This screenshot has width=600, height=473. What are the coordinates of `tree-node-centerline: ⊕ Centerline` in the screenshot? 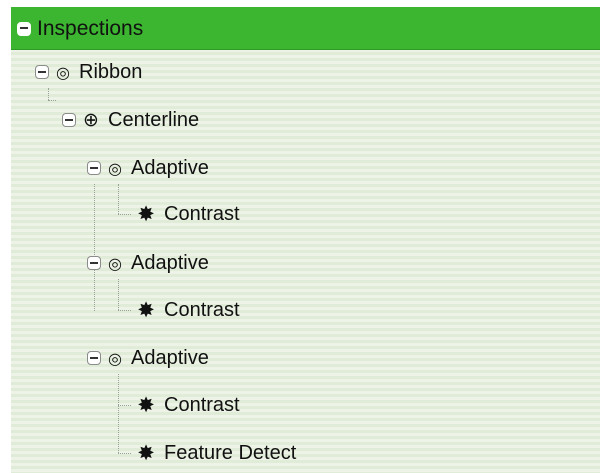 It's located at (130, 120).